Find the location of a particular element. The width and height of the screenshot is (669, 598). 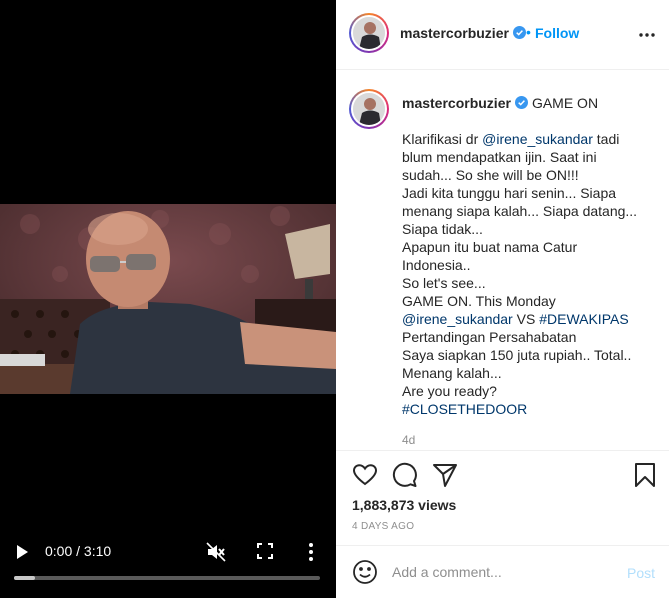

emoji-icon is located at coordinates (365, 572).